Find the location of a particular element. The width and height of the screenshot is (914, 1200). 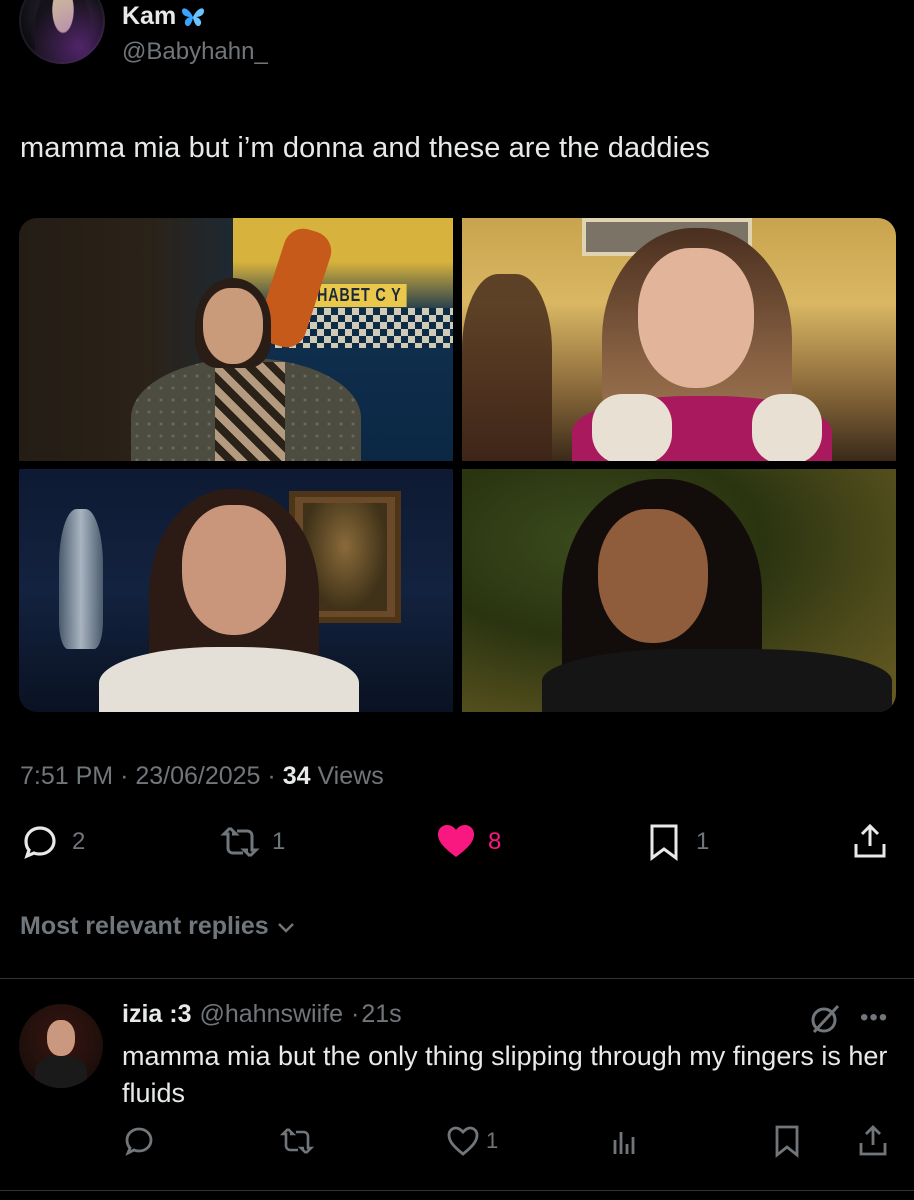

bookmark-count: 1 is located at coordinates (703, 841).